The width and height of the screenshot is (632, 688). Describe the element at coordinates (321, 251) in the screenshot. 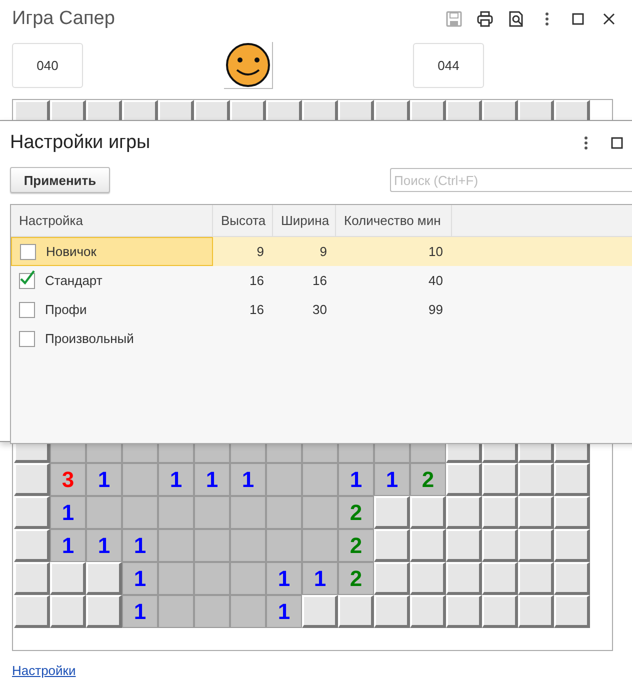

I see `table-row: Новичок 9 9 10` at that location.